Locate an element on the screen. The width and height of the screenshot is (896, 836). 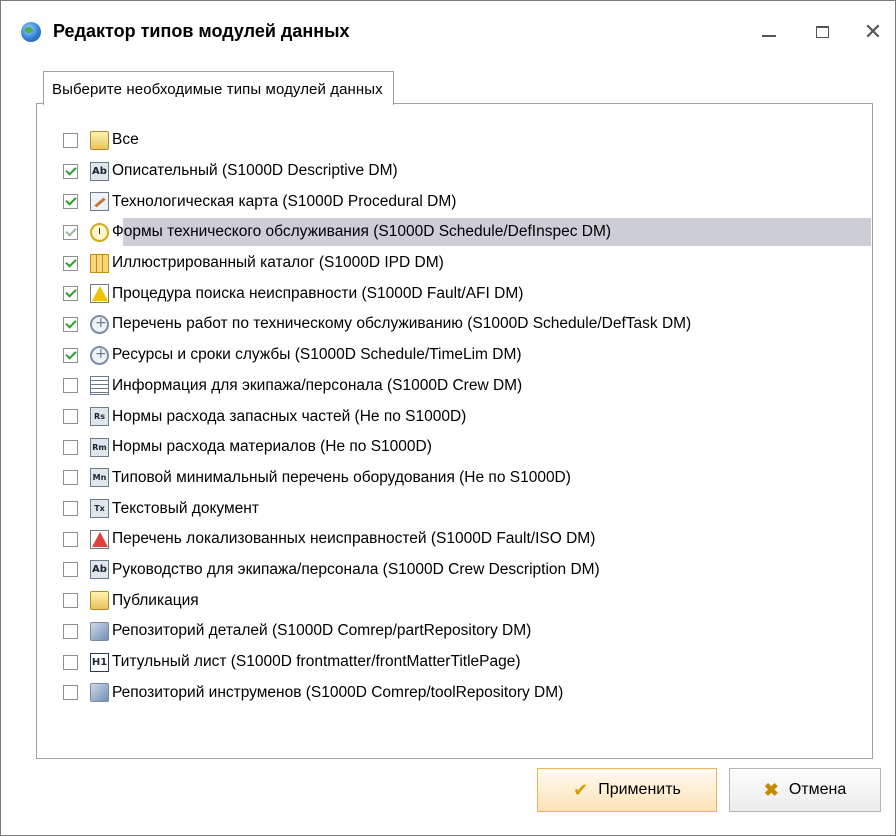
list-item: Все is located at coordinates (467, 140).